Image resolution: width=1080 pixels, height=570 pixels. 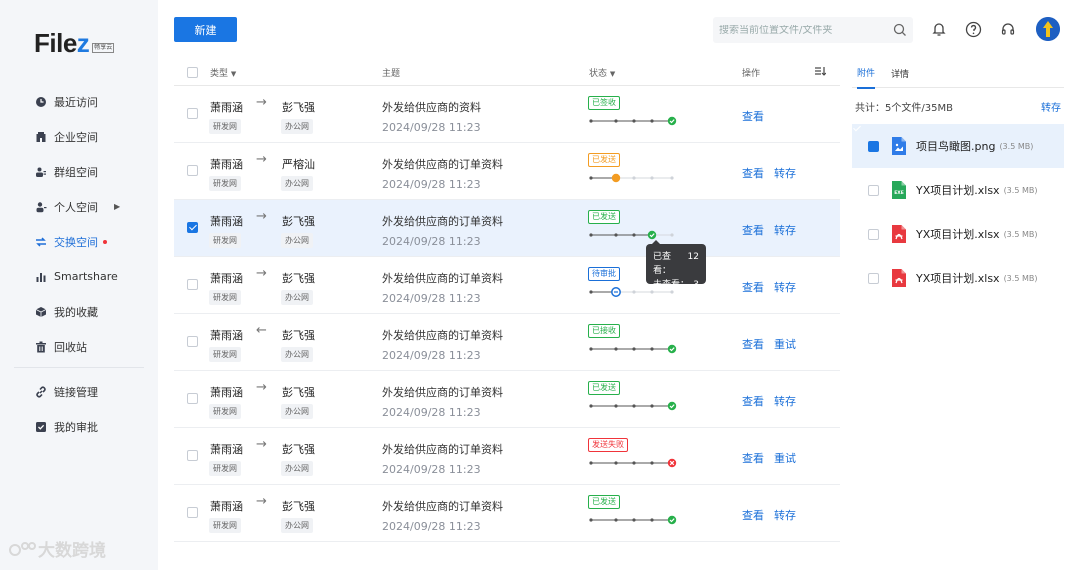 What do you see at coordinates (866, 73) in the screenshot?
I see `tab-attachments: 附件` at bounding box center [866, 73].